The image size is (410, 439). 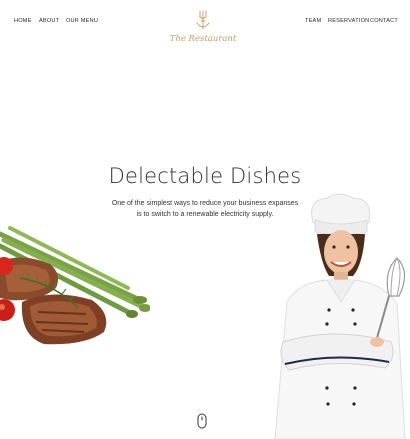 What do you see at coordinates (49, 21) in the screenshot?
I see `nav-about: ABOUT` at bounding box center [49, 21].